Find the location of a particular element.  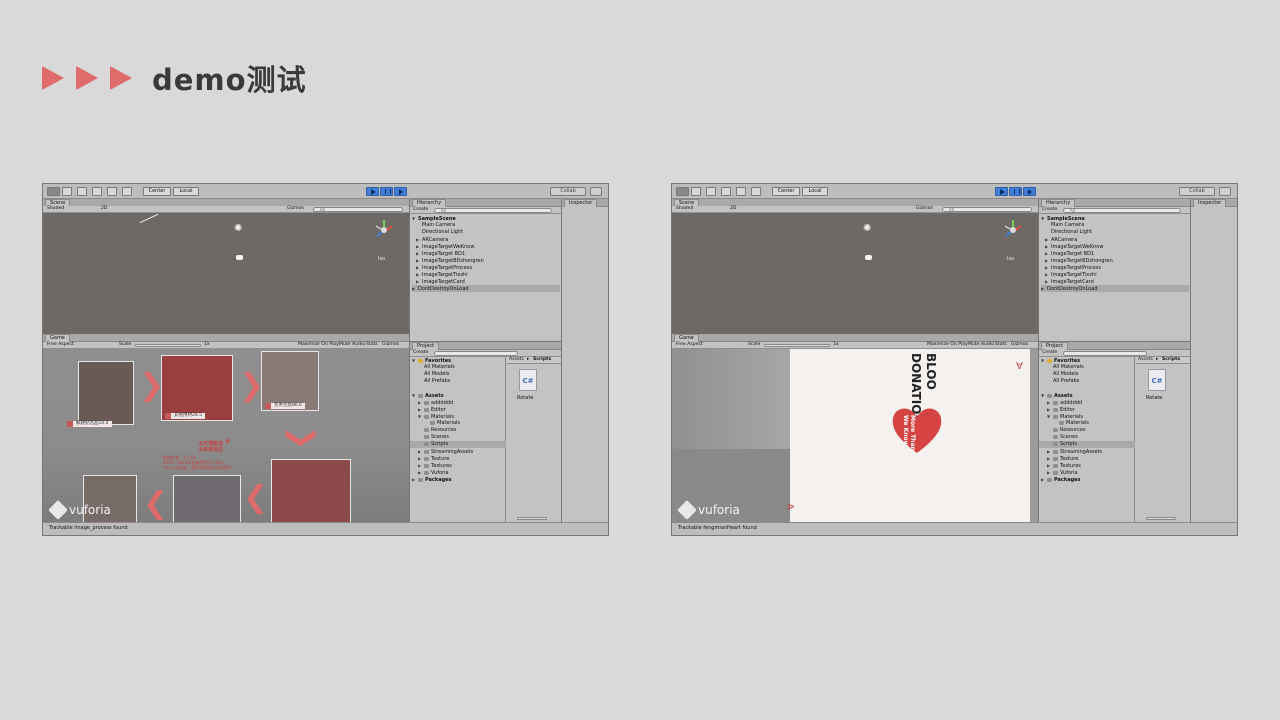

tree-item-samplescene: ▼ SampleScene is located at coordinates (434, 218).